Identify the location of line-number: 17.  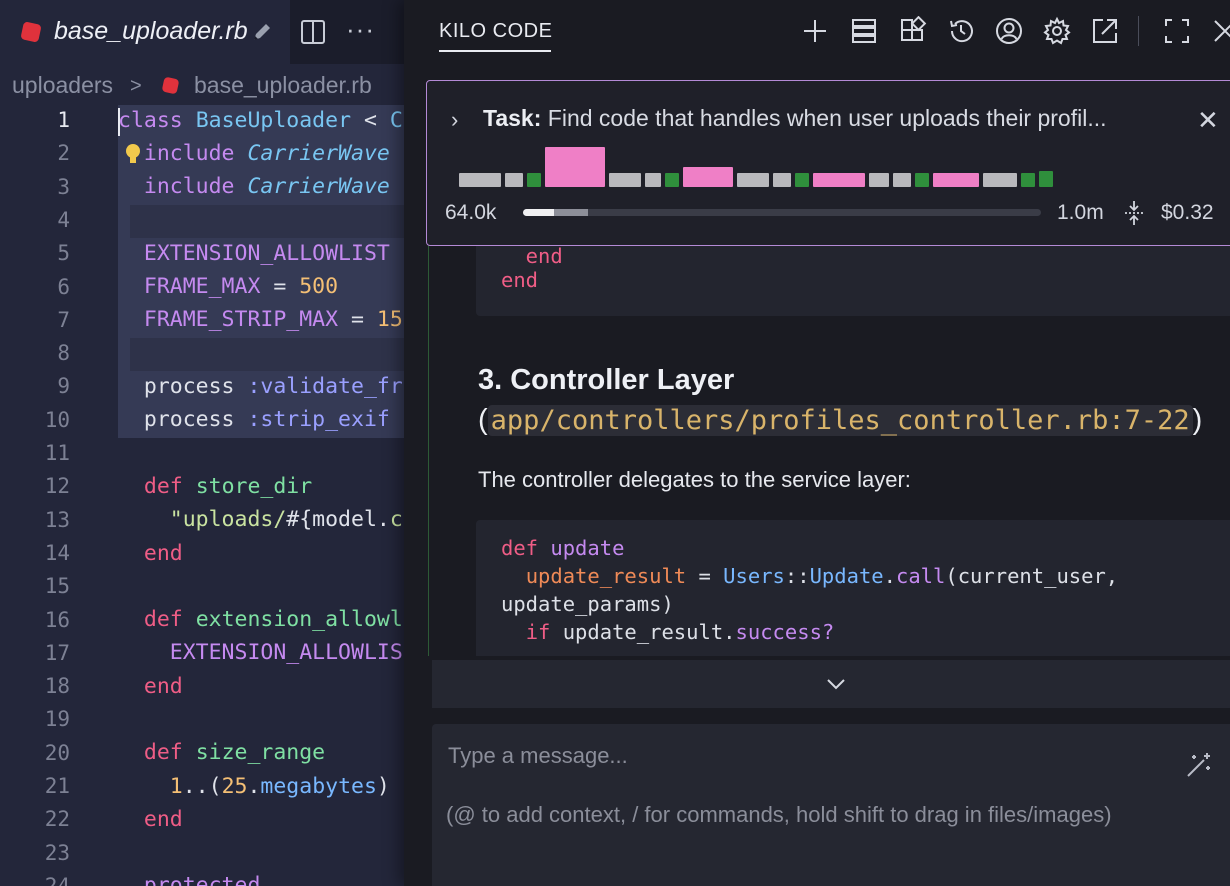
(57, 652).